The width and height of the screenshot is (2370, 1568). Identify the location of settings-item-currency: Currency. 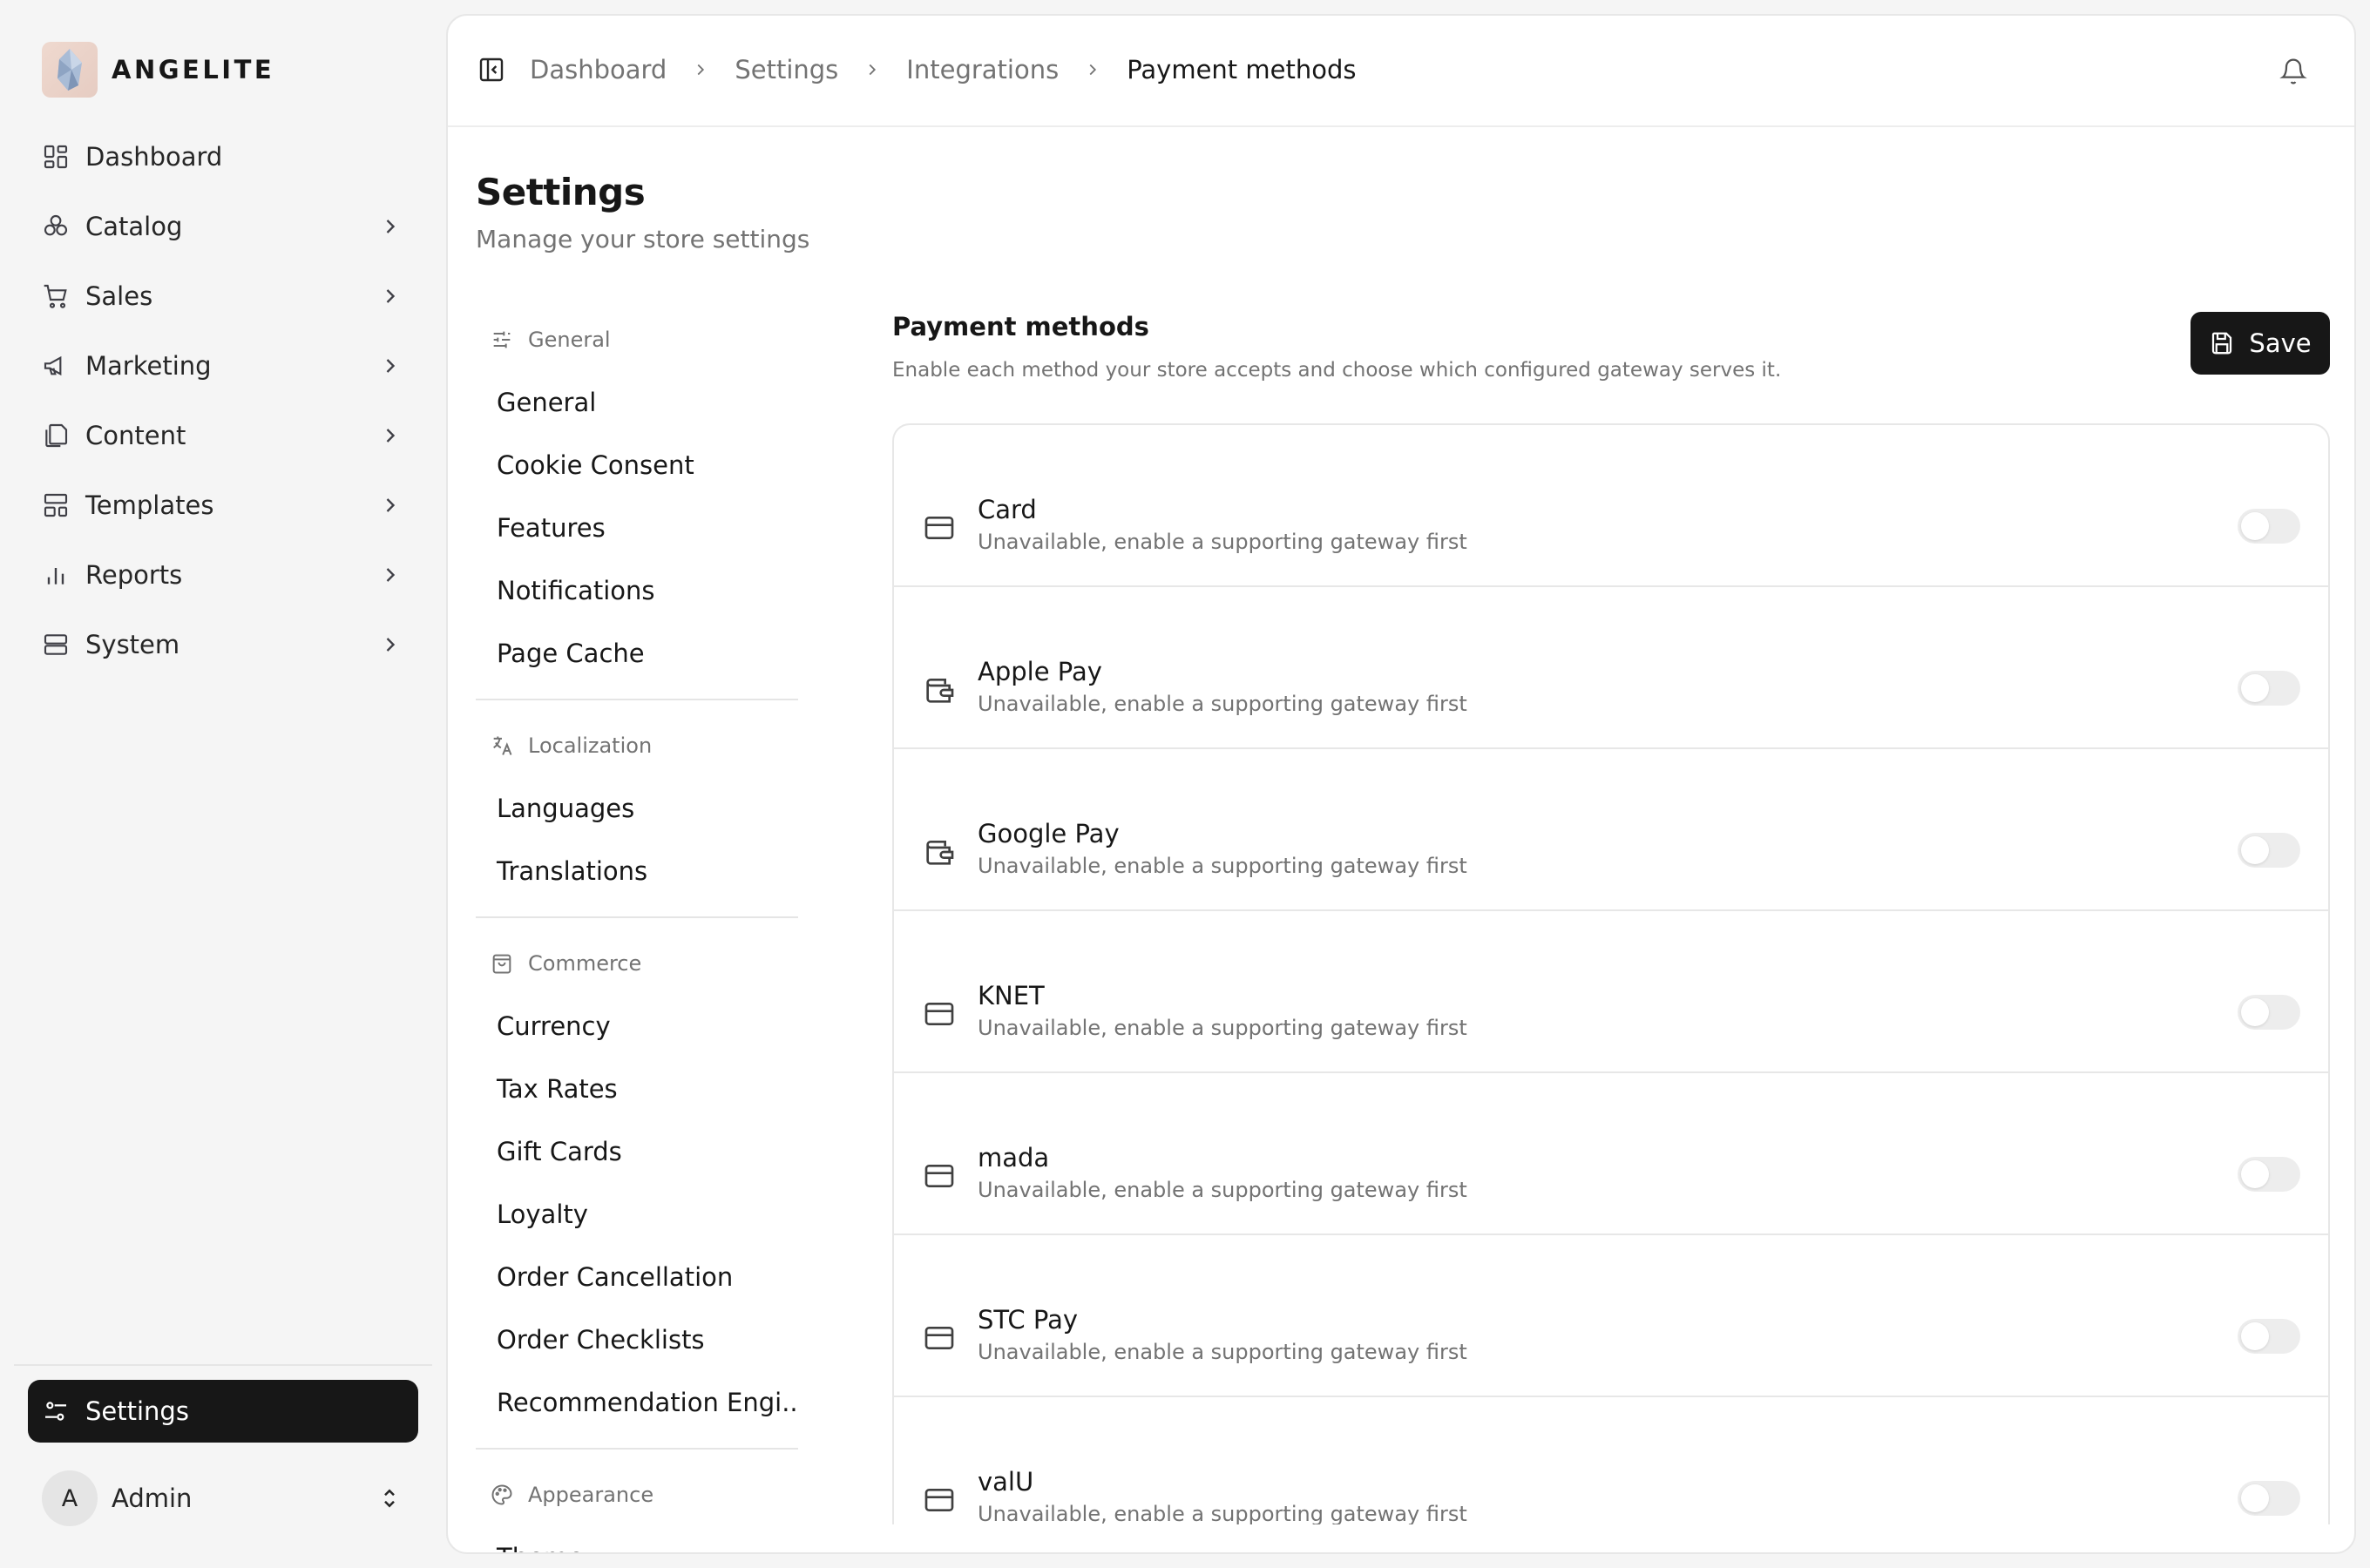
(637, 1026).